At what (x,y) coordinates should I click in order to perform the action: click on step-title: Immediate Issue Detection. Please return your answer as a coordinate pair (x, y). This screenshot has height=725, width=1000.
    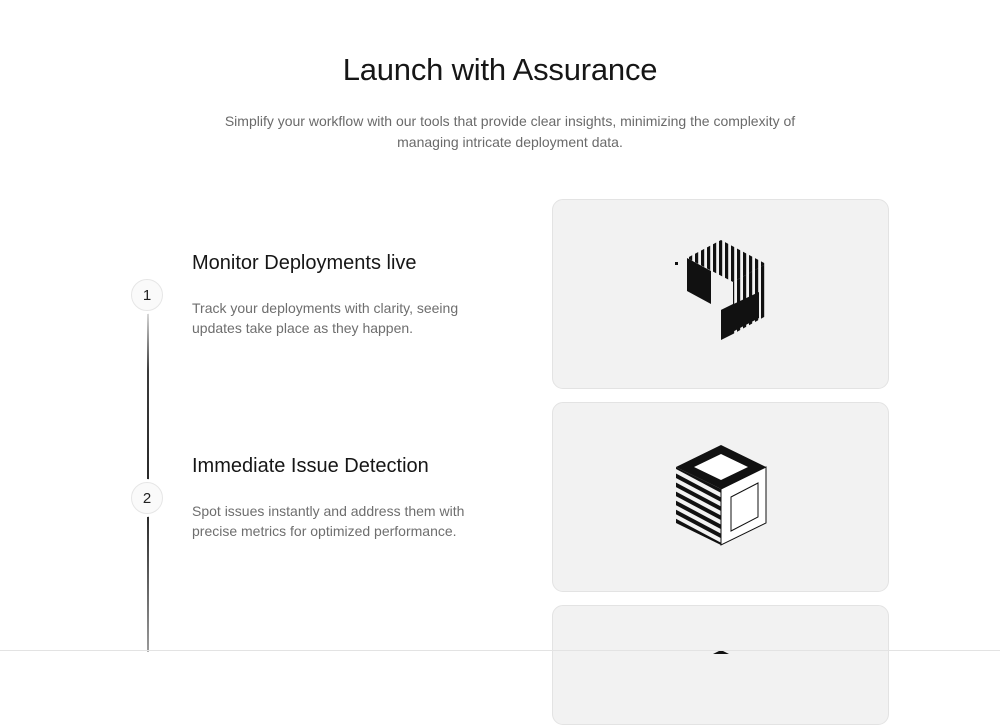
    Looking at the image, I should click on (310, 466).